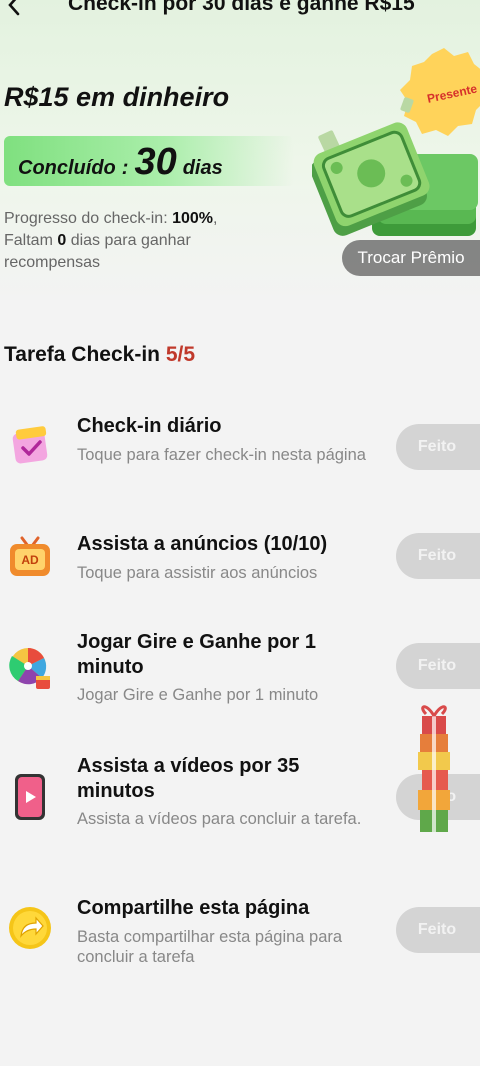 The image size is (480, 1066). I want to click on swap-prize-button: Trocar Prêmio, so click(411, 258).